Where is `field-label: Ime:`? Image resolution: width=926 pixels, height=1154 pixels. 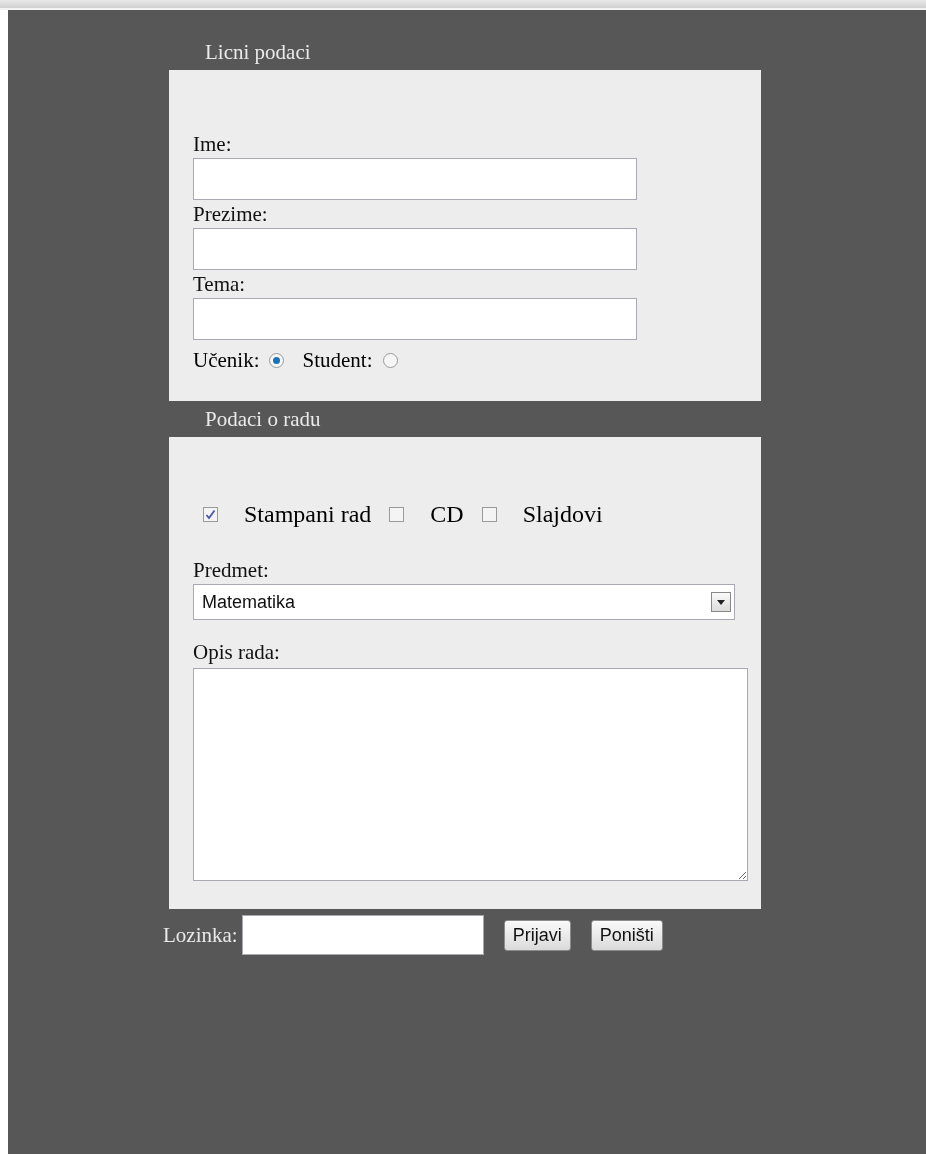 field-label: Ime: is located at coordinates (213, 144).